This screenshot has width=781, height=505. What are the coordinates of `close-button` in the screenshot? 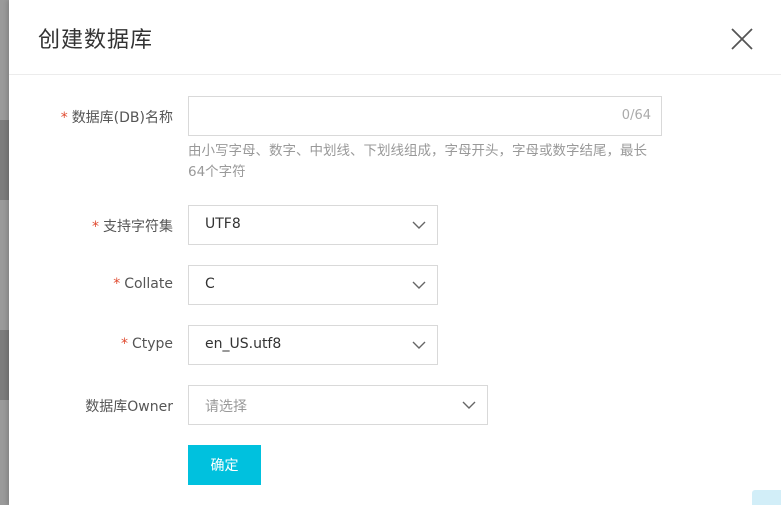 It's located at (742, 39).